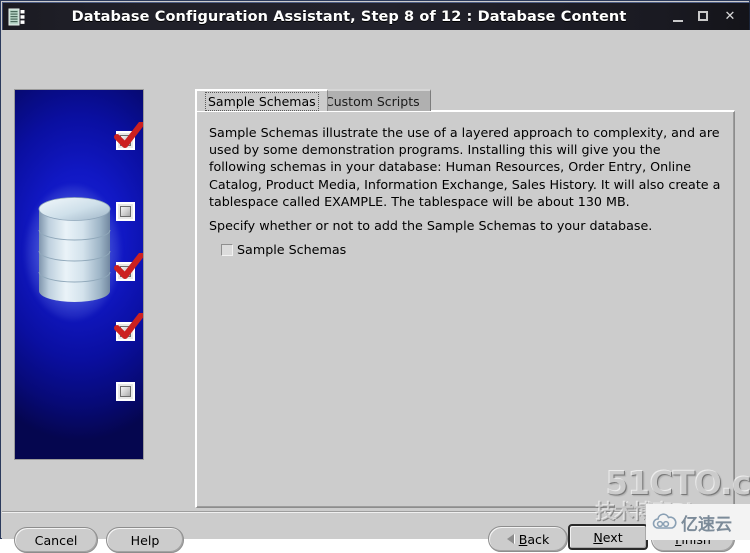 Image resolution: width=750 pixels, height=553 pixels. Describe the element at coordinates (227, 249) in the screenshot. I see `sample-schemas-checkbox` at that location.